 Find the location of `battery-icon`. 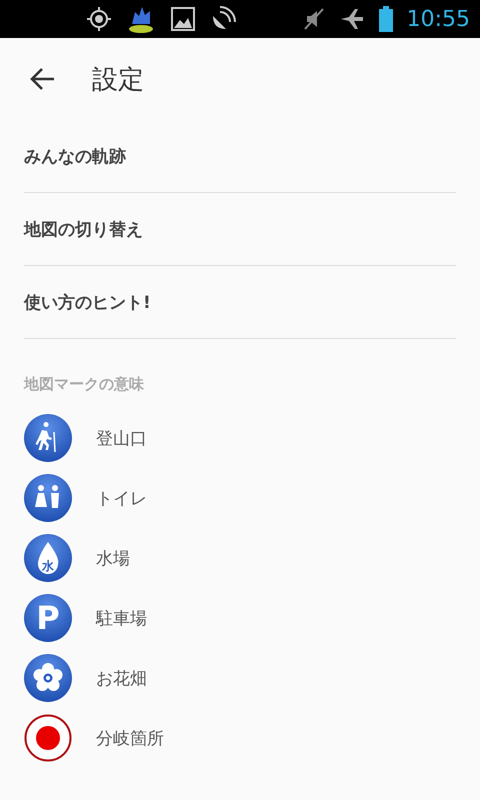

battery-icon is located at coordinates (385, 19).